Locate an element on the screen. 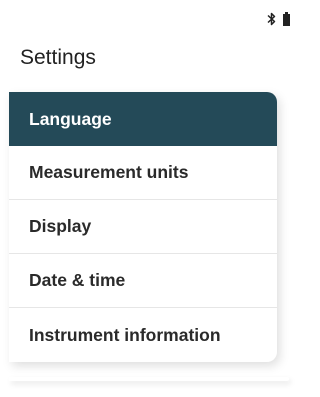 The image size is (320, 397). battery-icon is located at coordinates (286, 19).